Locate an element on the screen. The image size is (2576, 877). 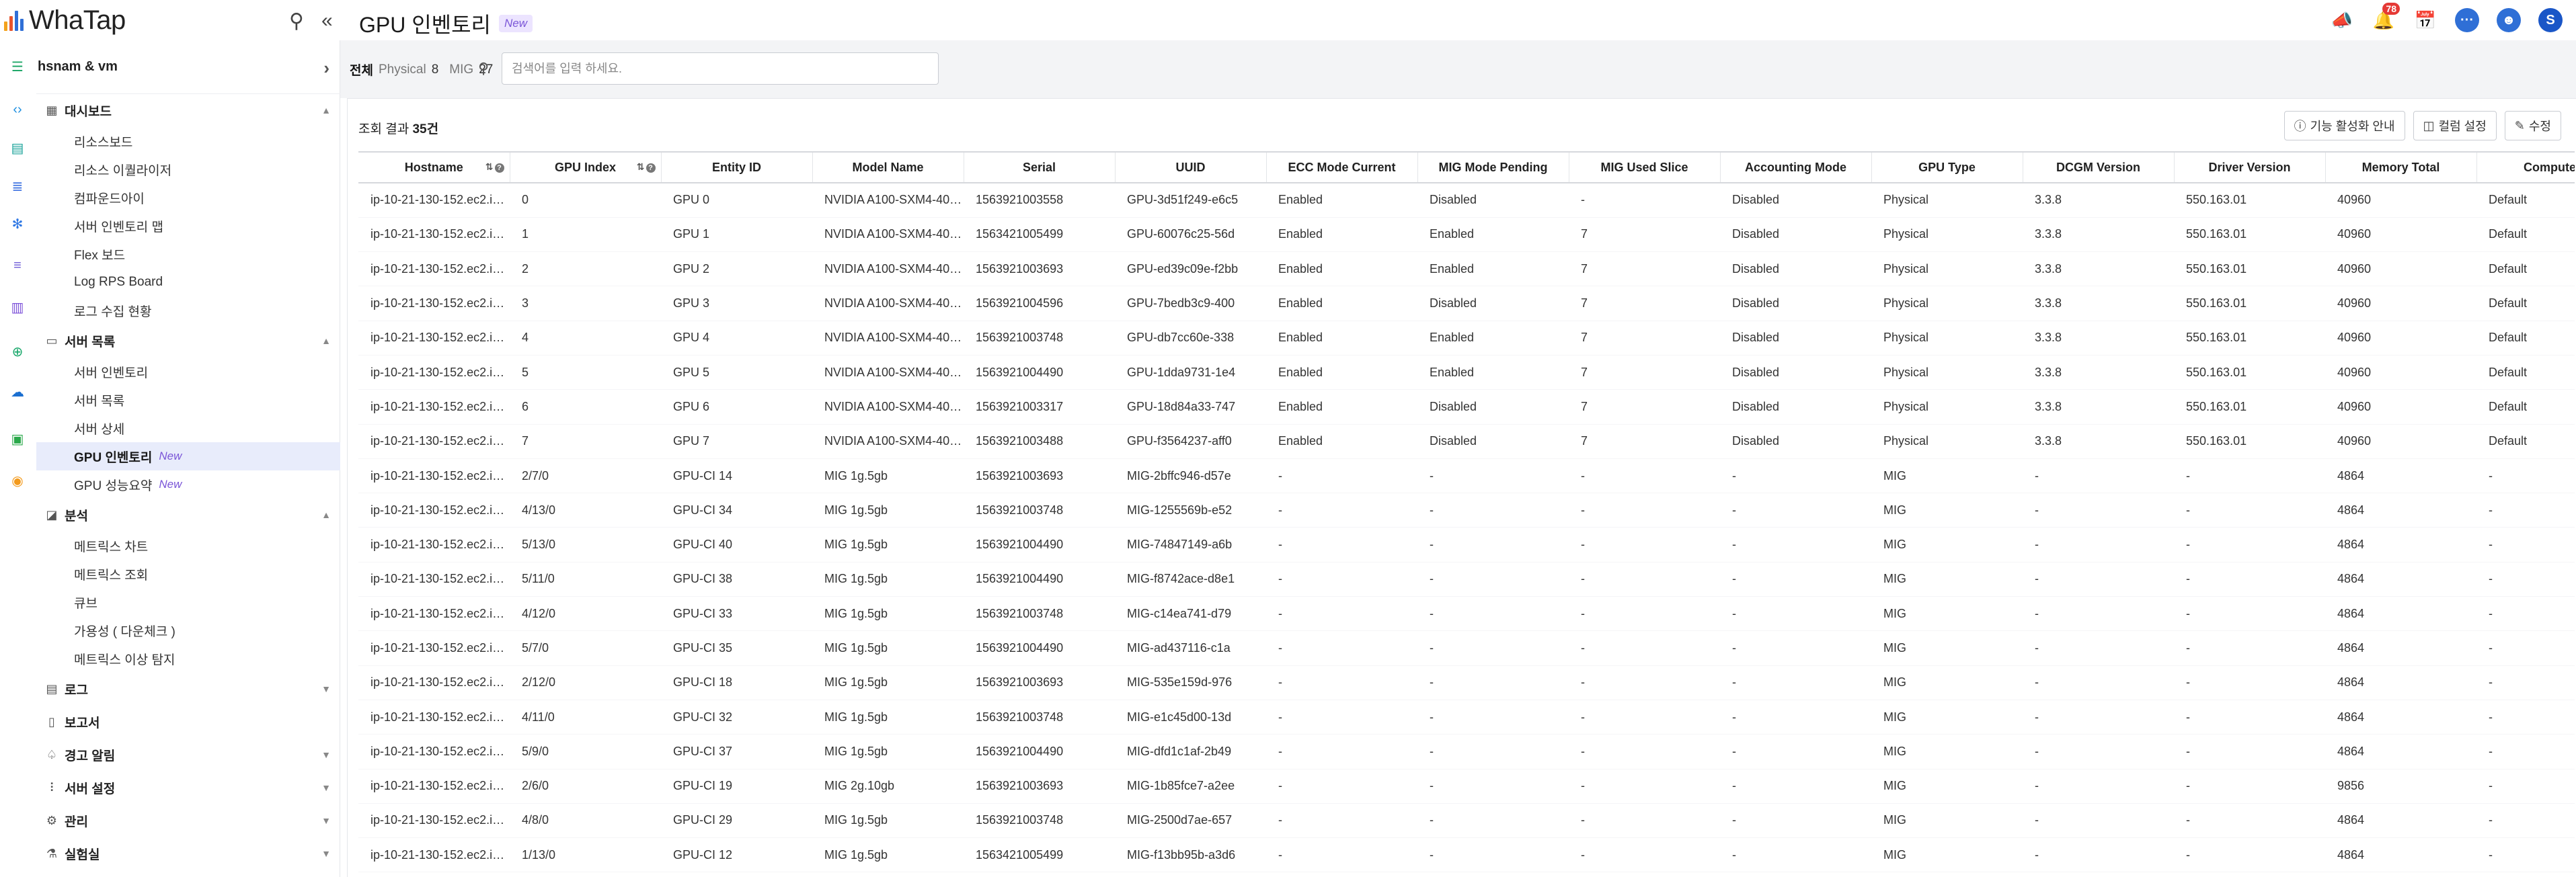
column-header: Compute Mode is located at coordinates (2526, 167).